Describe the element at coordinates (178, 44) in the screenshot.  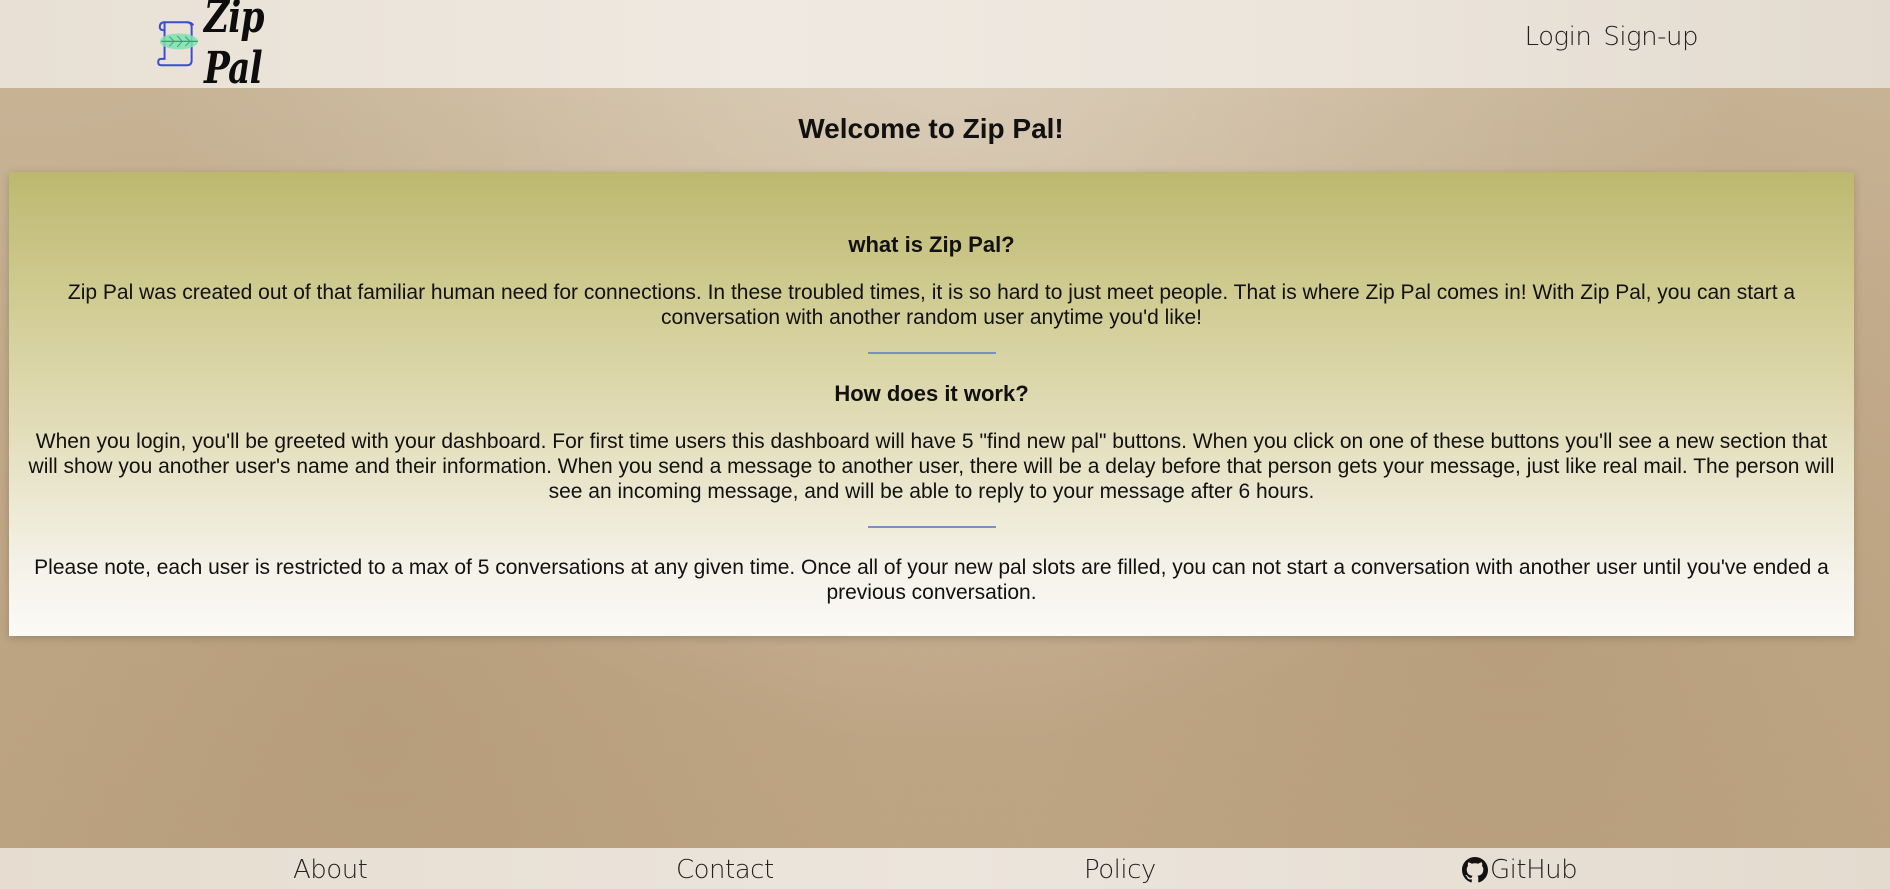
I see `scroll-leaf-icon` at that location.